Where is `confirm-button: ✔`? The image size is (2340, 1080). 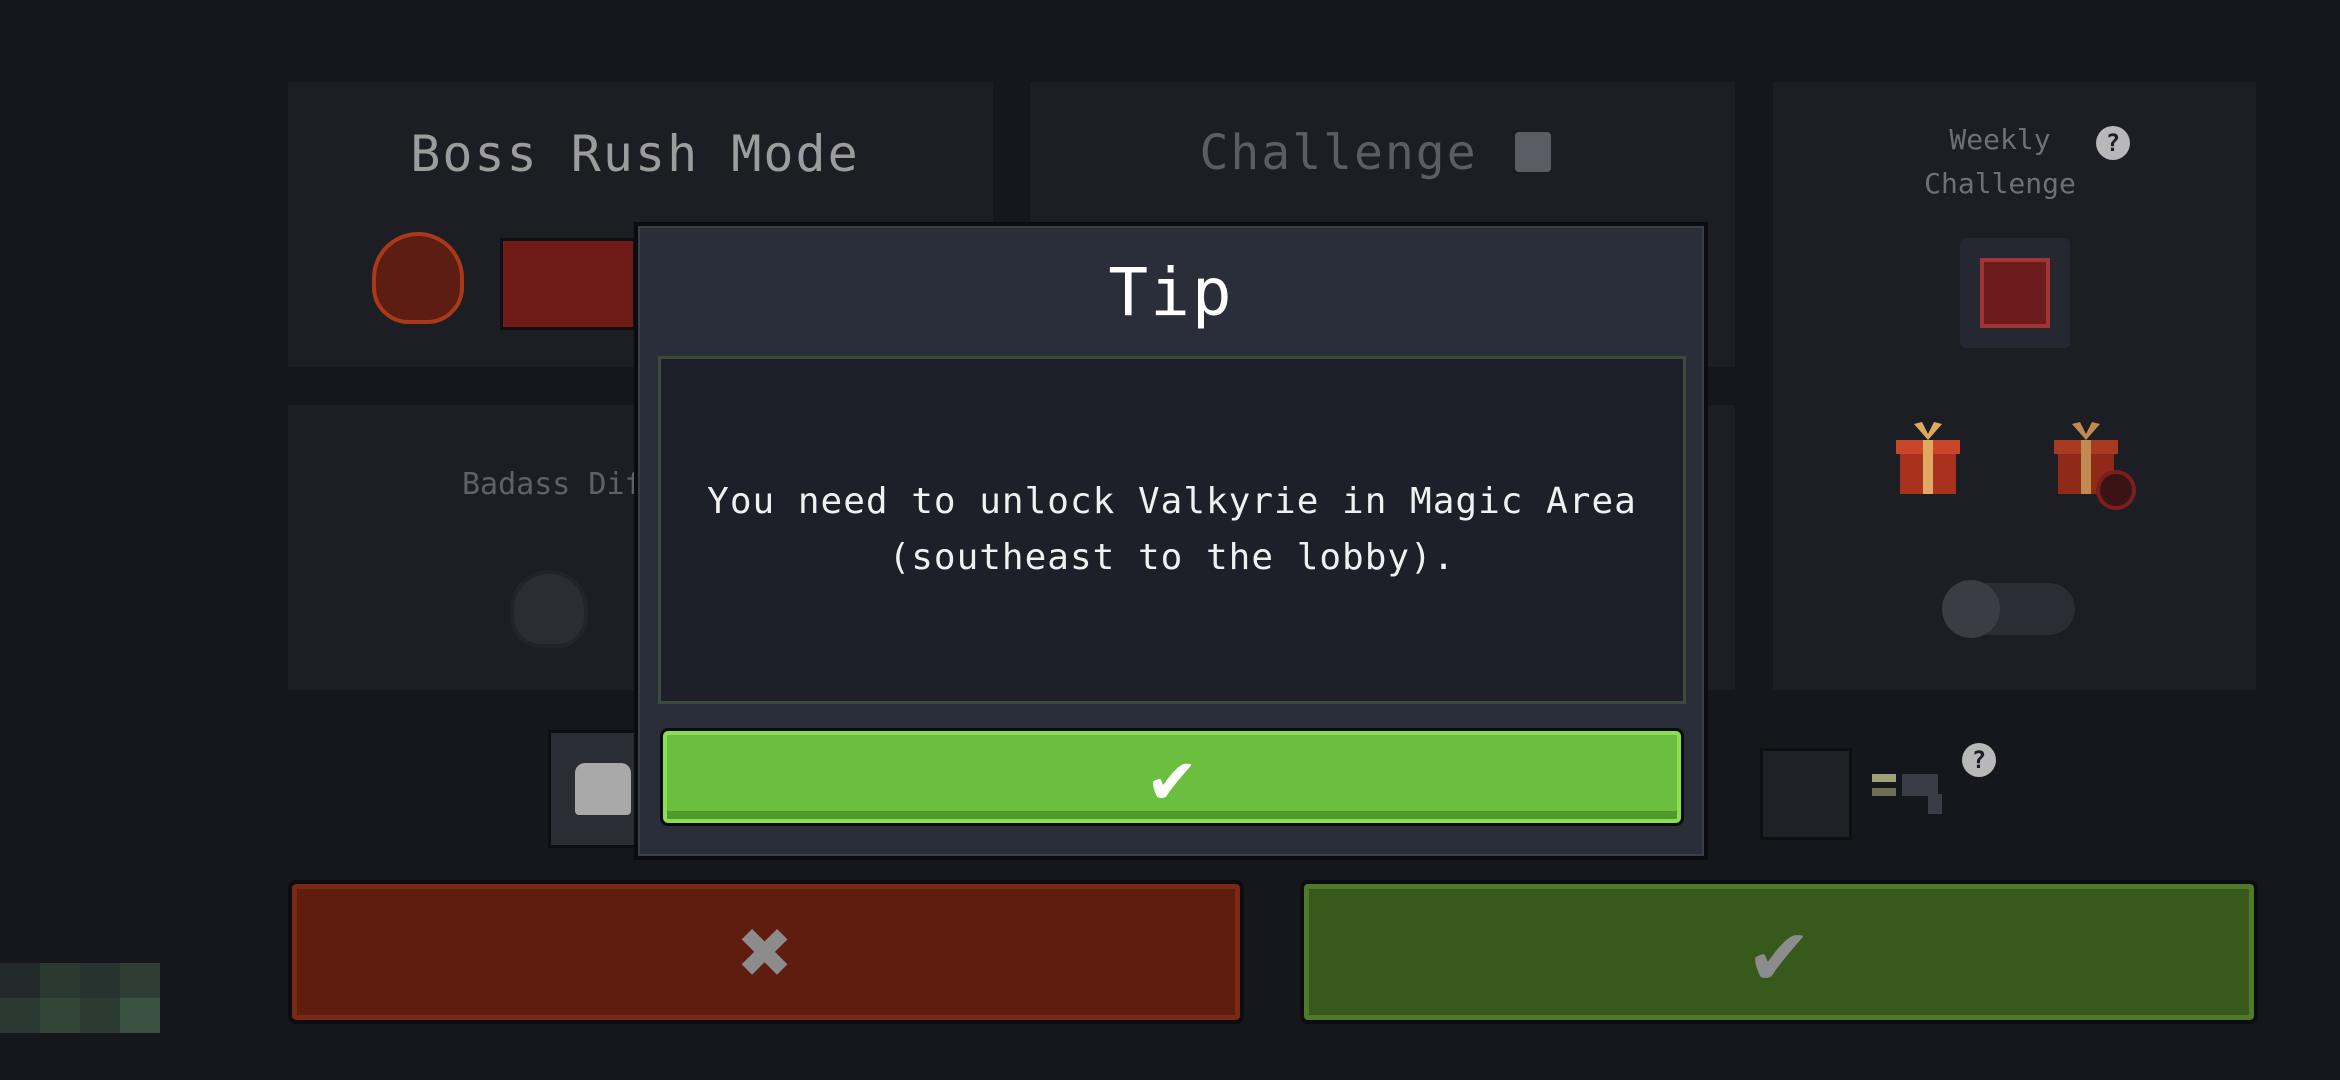
confirm-button: ✔ is located at coordinates (1779, 952).